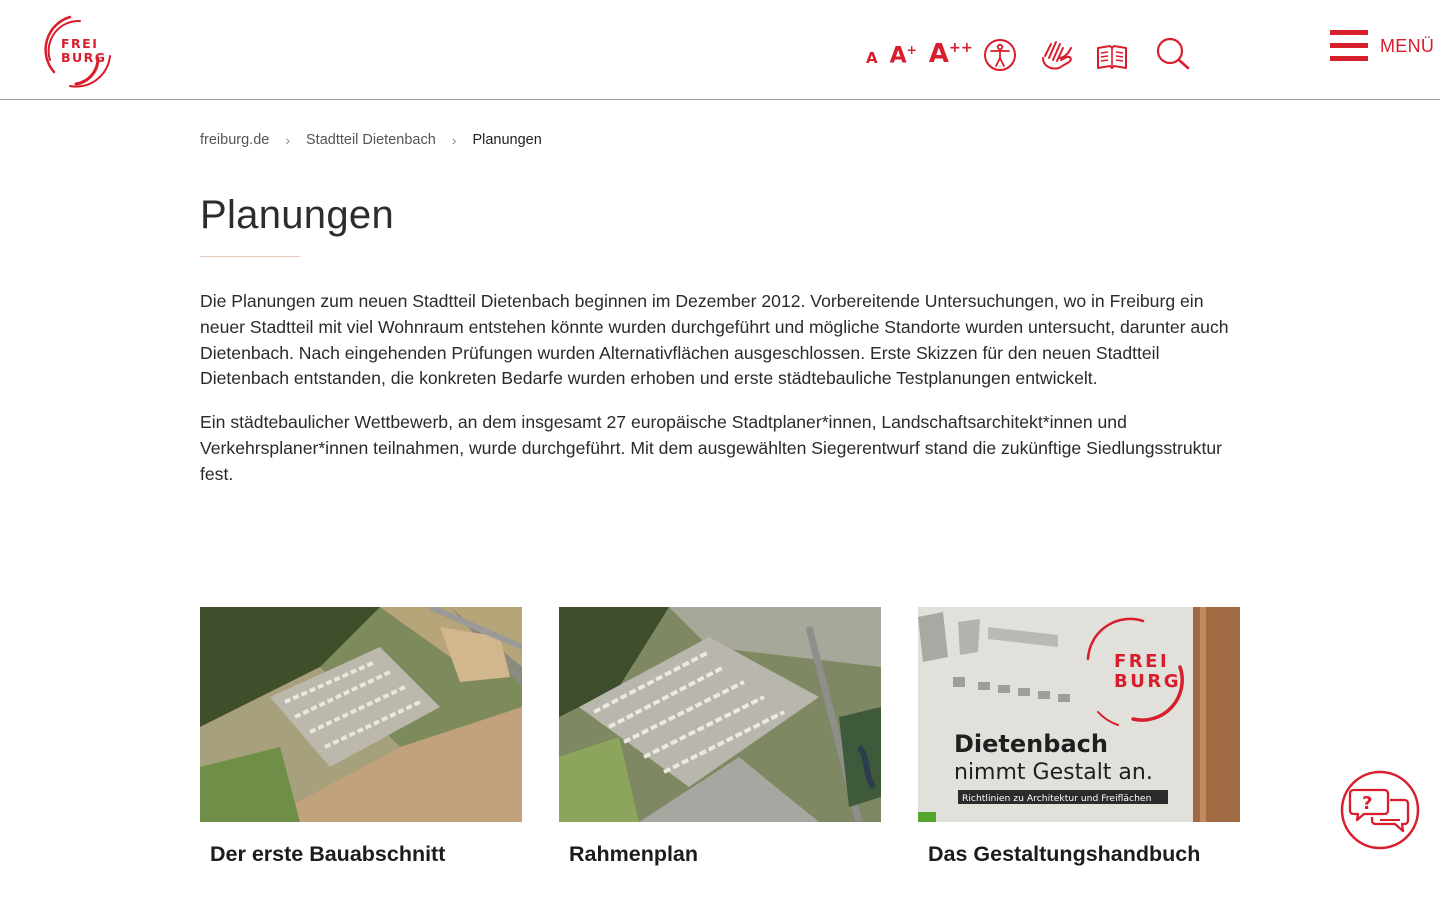 This screenshot has height=900, width=1440. Describe the element at coordinates (720, 50) in the screenshot. I see `site-header: FREI BURG A A+ A++ MENÜ` at that location.